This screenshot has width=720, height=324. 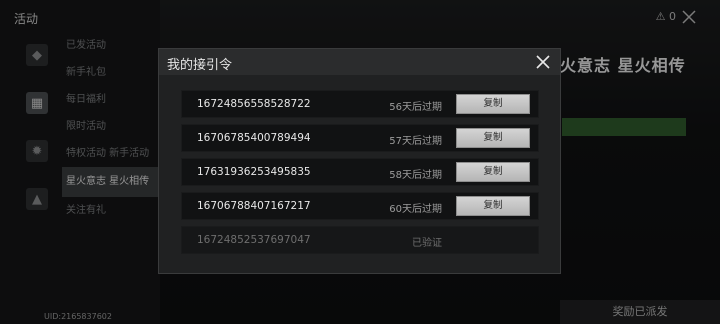 What do you see at coordinates (360, 172) in the screenshot?
I see `invite-code-row: 17631936253495835 58天后过期 复制` at bounding box center [360, 172].